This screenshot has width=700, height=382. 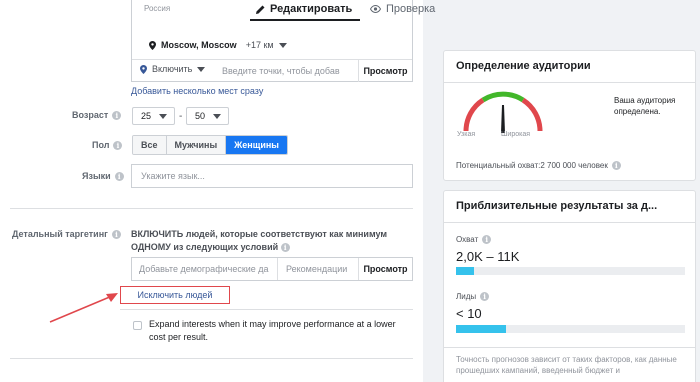 What do you see at coordinates (570, 329) in the screenshot?
I see `leads-bar` at bounding box center [570, 329].